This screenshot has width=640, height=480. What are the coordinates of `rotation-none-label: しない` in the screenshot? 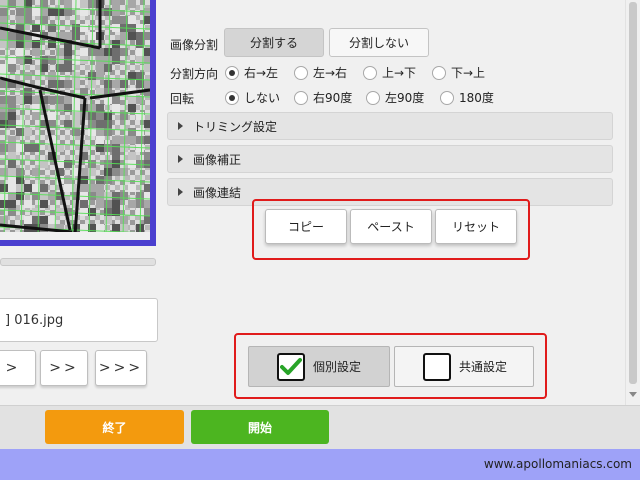 It's located at (262, 98).